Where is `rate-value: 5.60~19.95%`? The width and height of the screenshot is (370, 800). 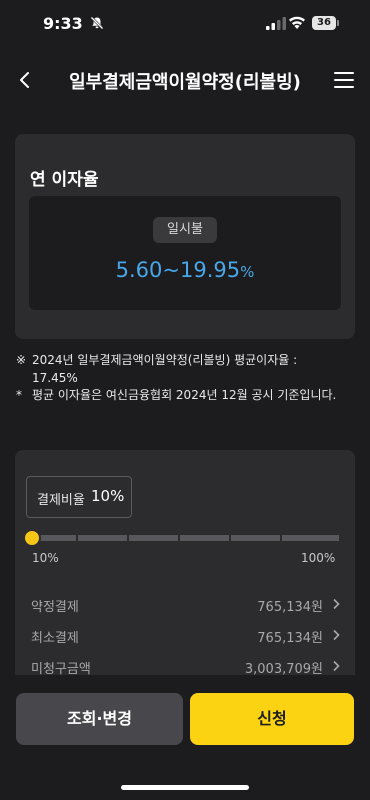 rate-value: 5.60~19.95% is located at coordinates (185, 270).